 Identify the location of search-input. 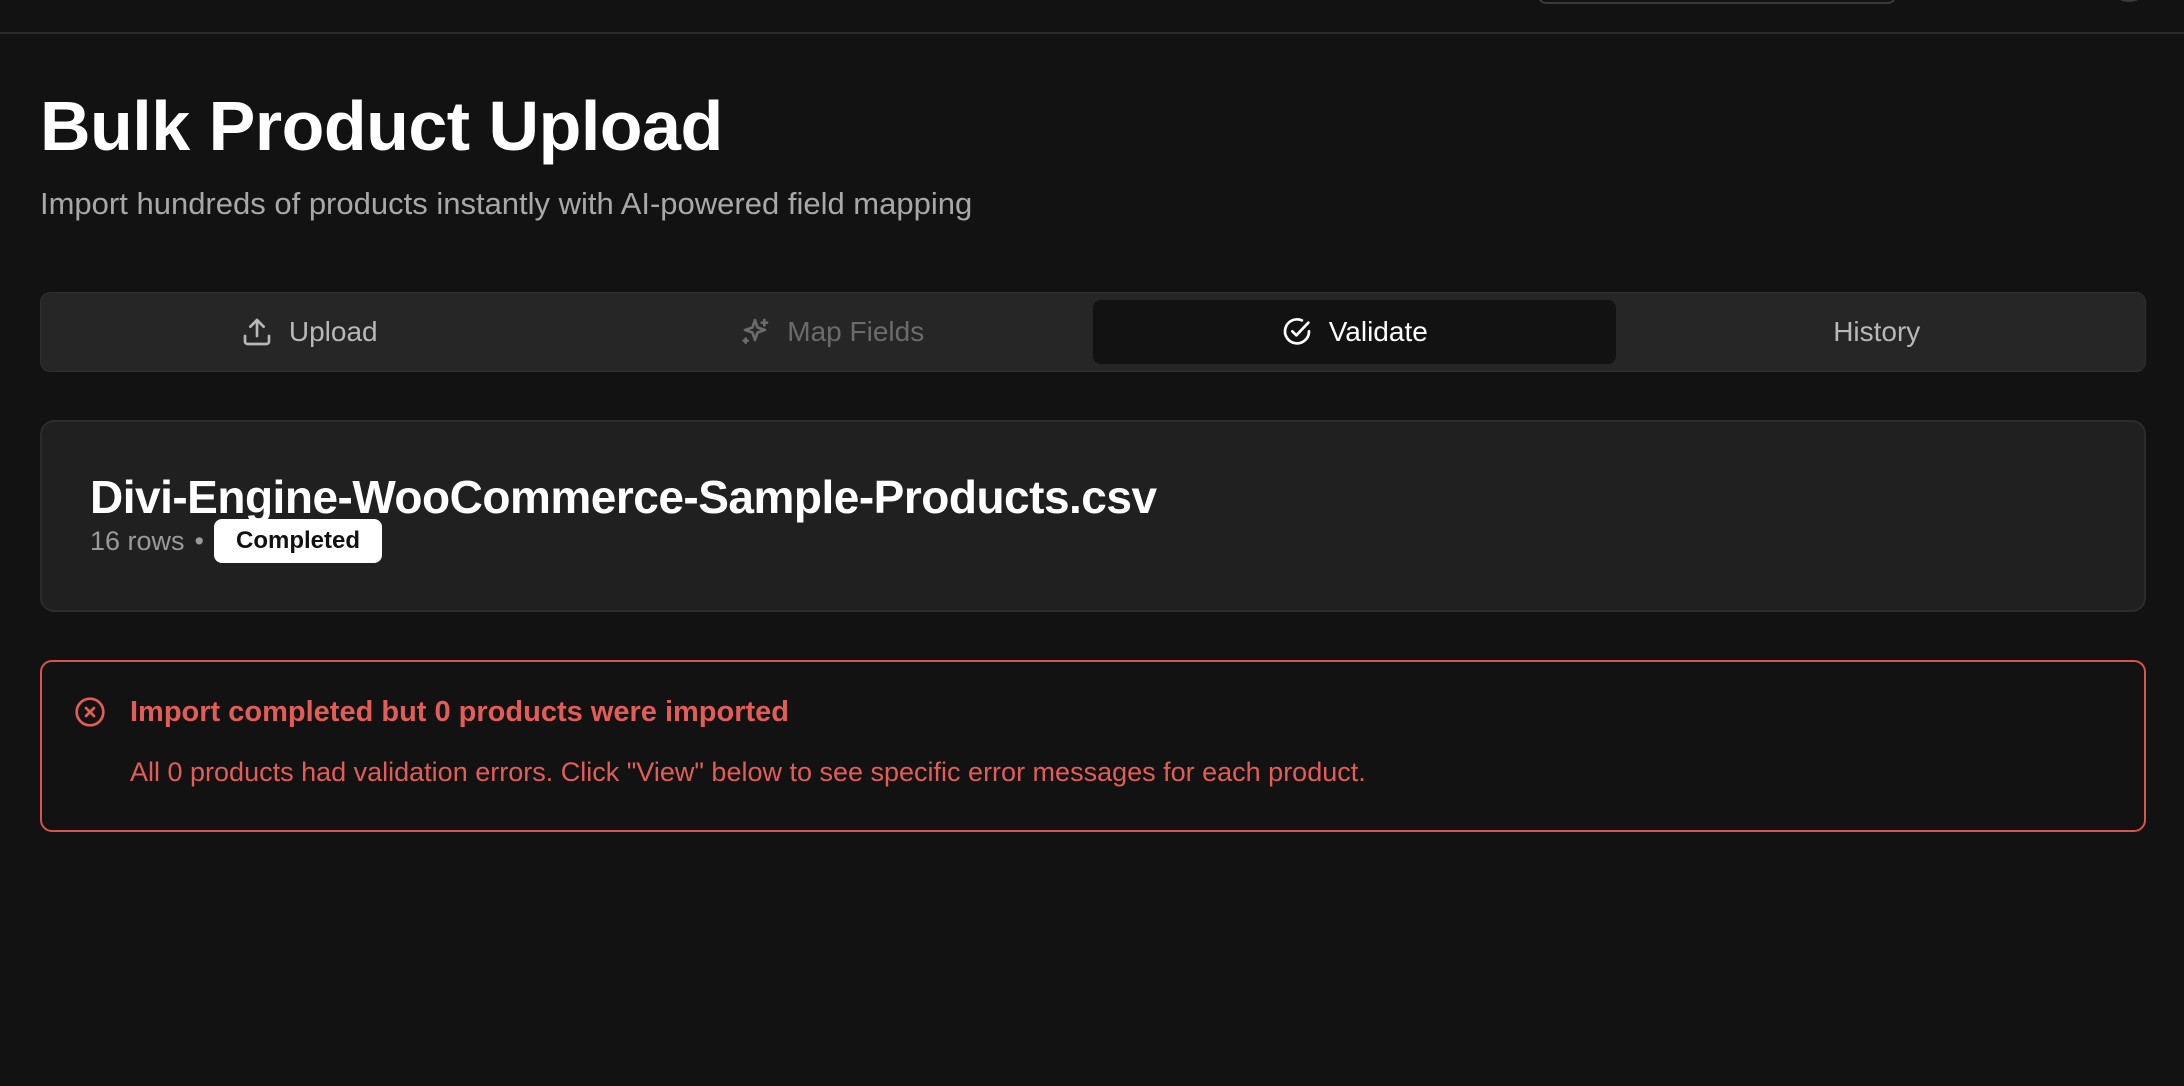
(1717, 2).